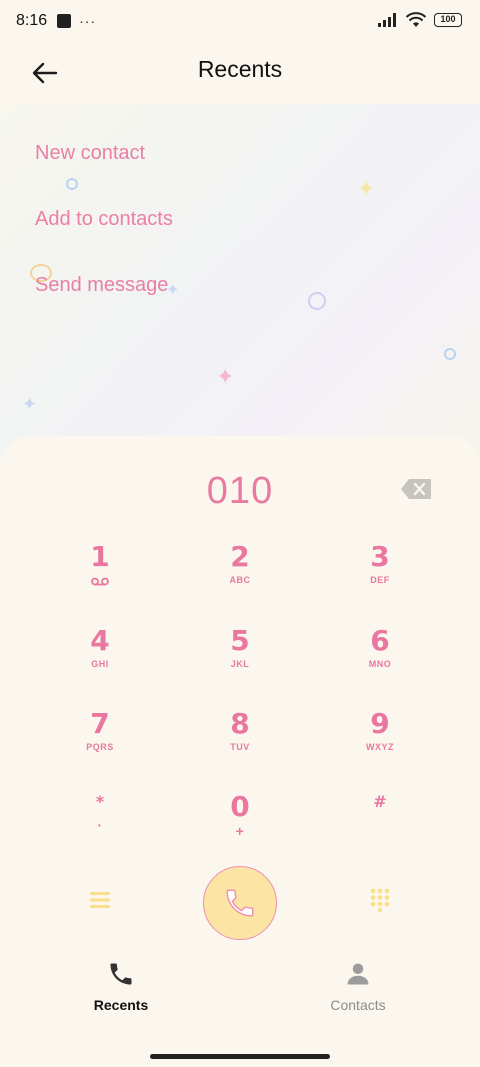 The height and width of the screenshot is (1067, 480). Describe the element at coordinates (380, 825) in the screenshot. I see `key-hash: #` at that location.